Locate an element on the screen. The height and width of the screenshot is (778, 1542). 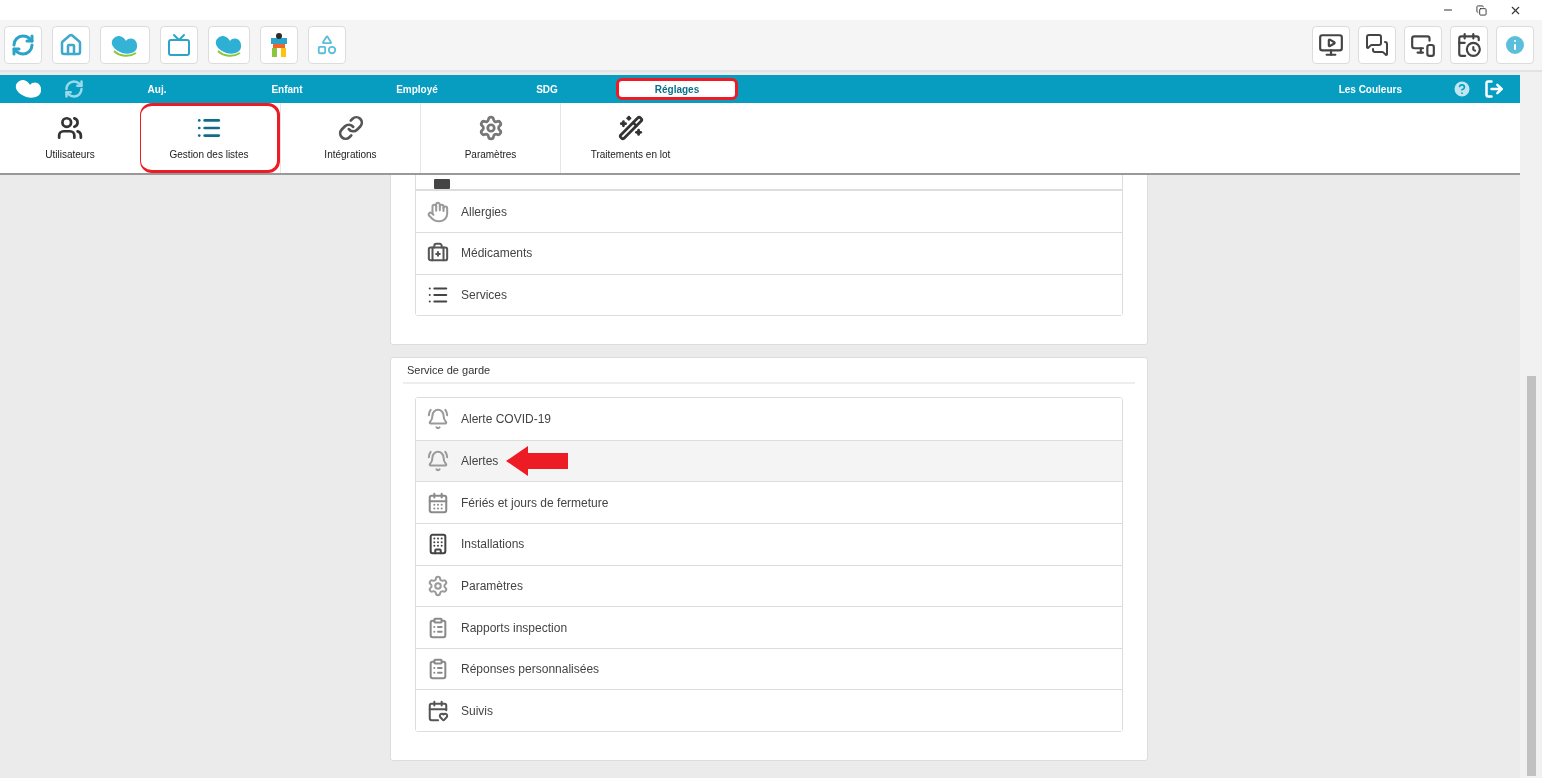
item-label: Réponses personnalisées is located at coordinates (530, 670).